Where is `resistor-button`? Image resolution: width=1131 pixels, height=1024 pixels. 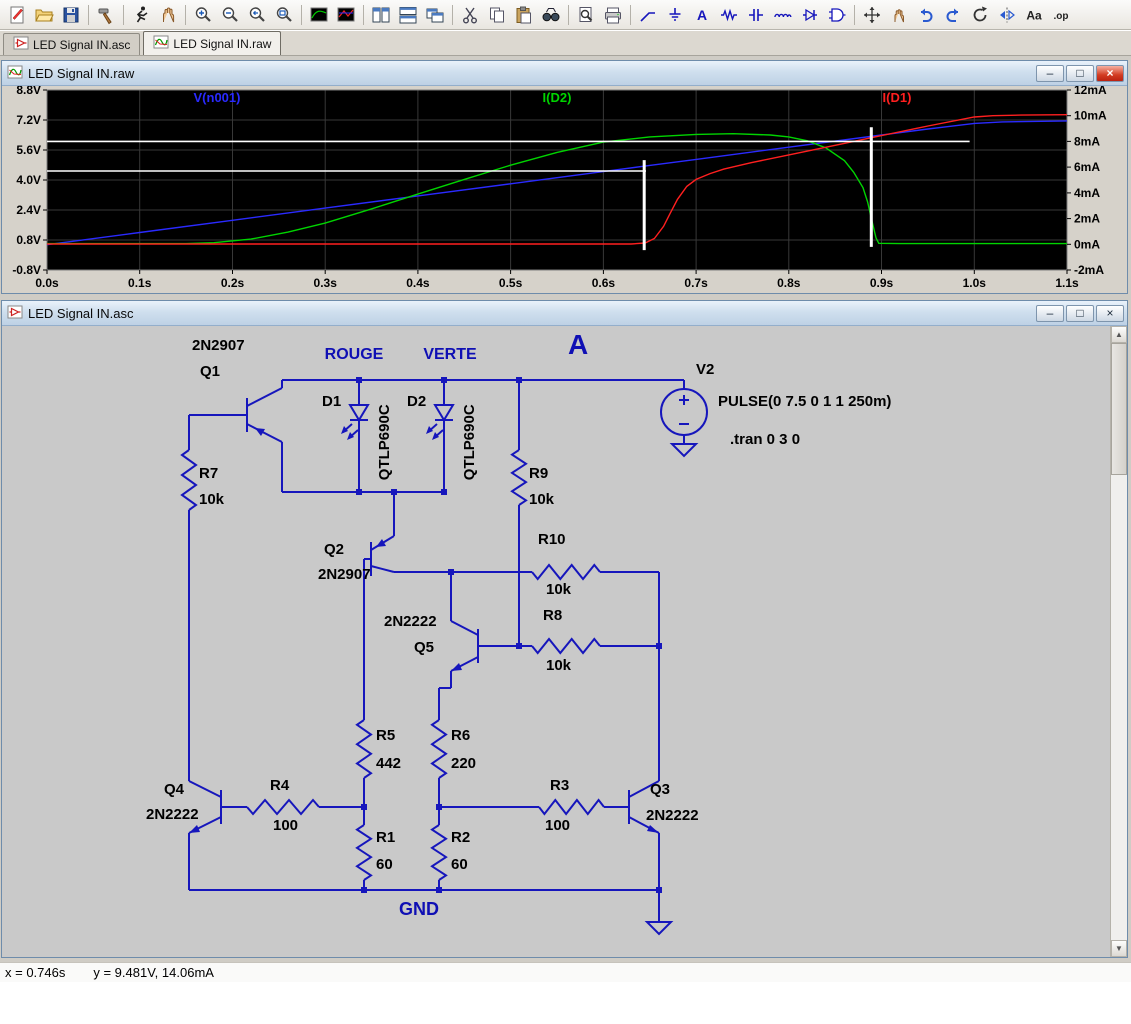 resistor-button is located at coordinates (729, 15).